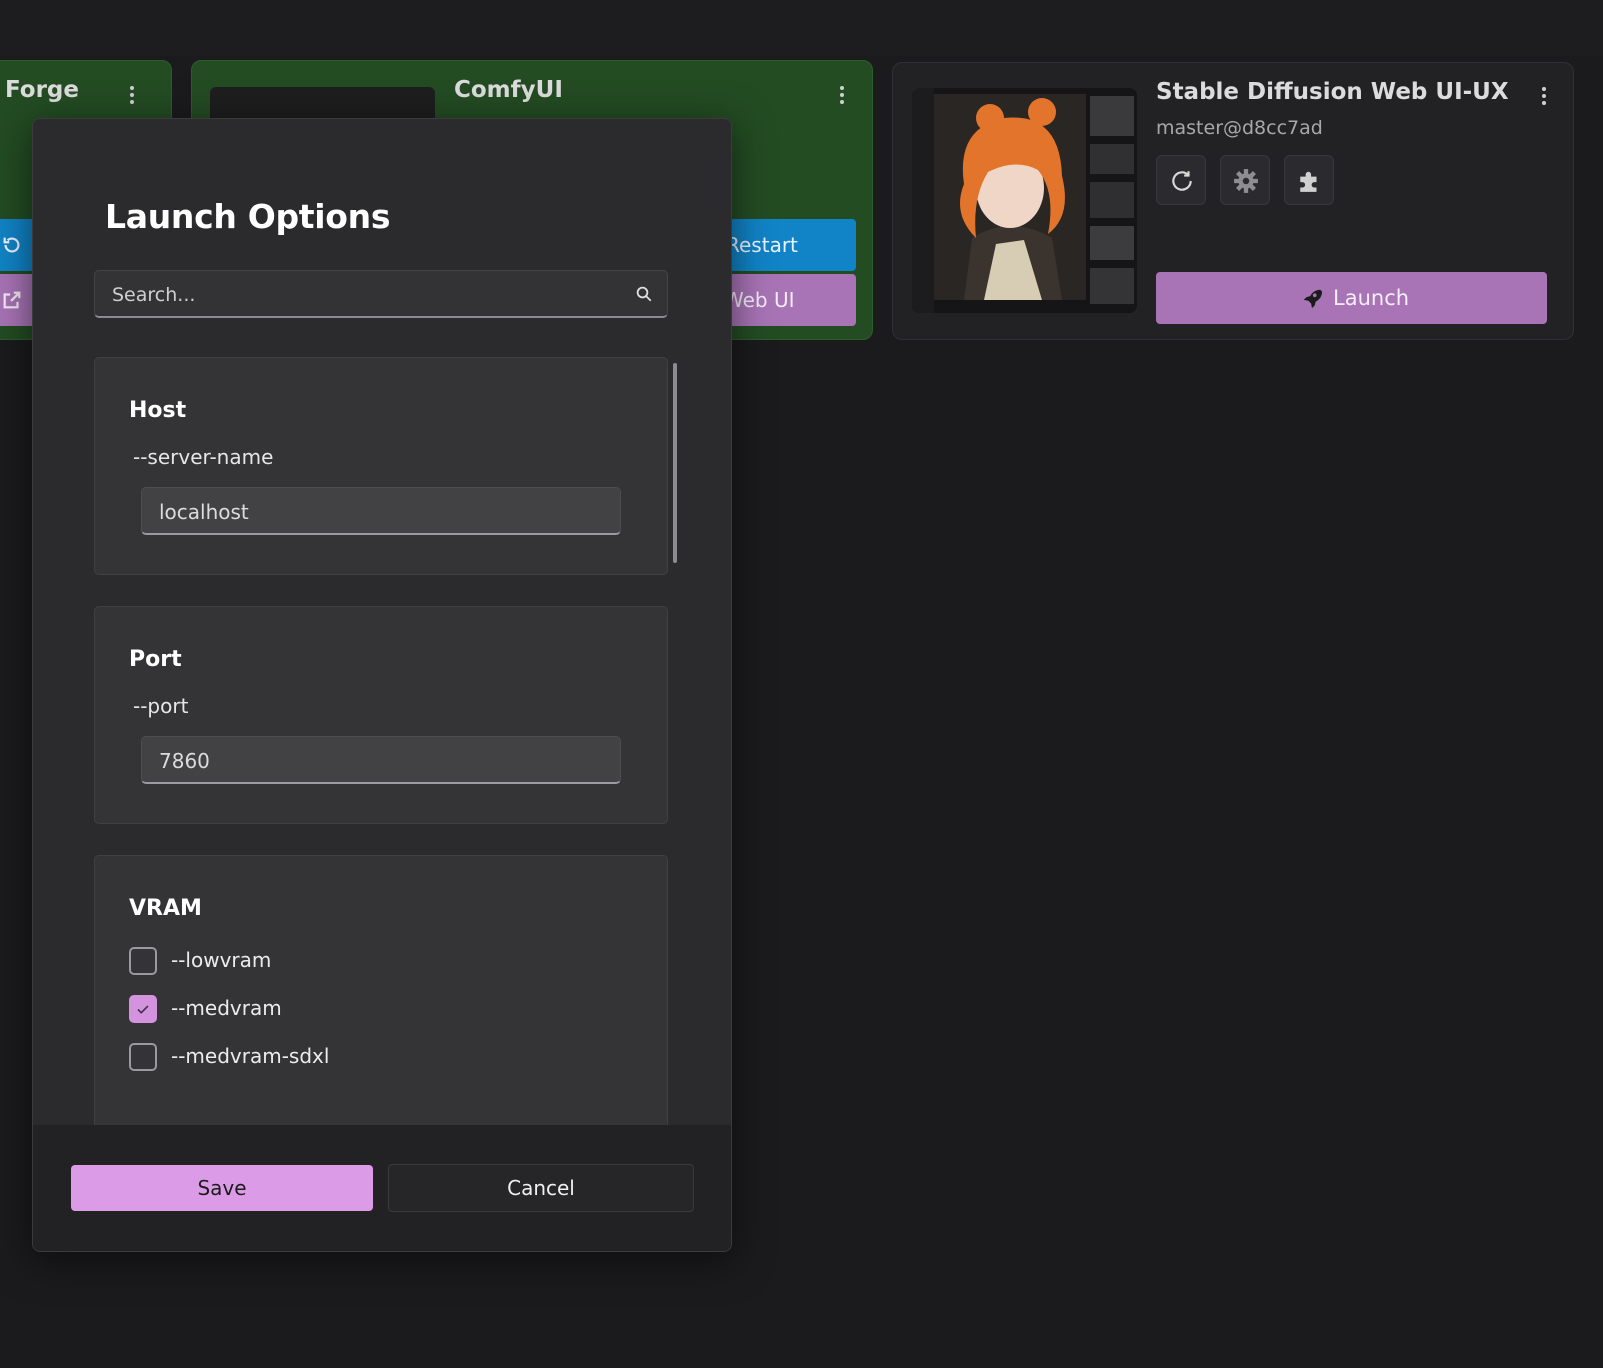 This screenshot has height=1368, width=1603. Describe the element at coordinates (801, 28) in the screenshot. I see `top-bar` at that location.